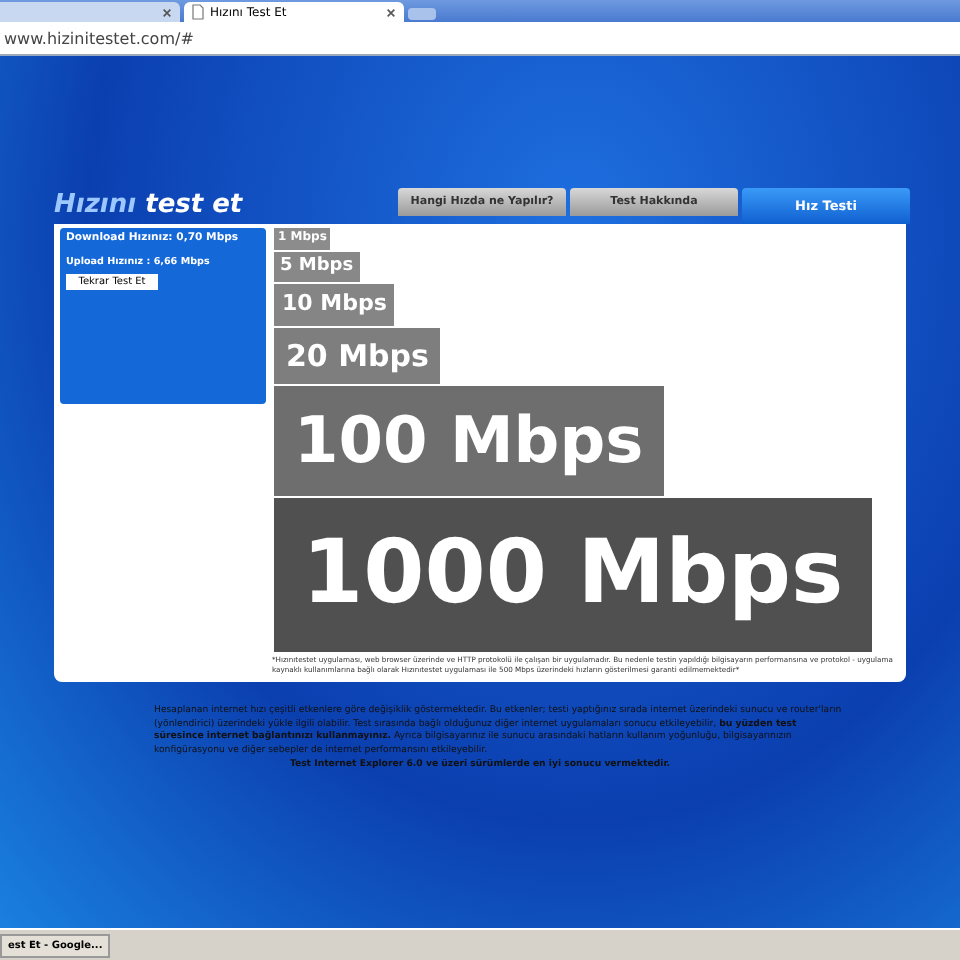 This screenshot has height=960, width=960. I want to click on speed-level-bar: 5 Mbps, so click(317, 267).